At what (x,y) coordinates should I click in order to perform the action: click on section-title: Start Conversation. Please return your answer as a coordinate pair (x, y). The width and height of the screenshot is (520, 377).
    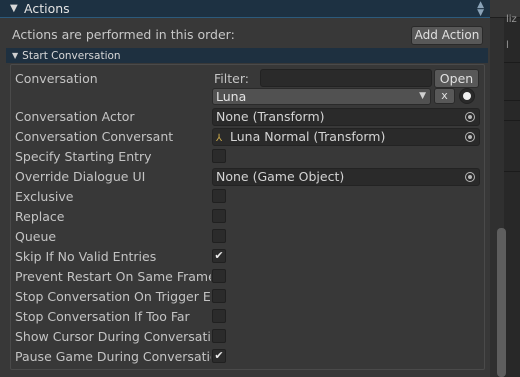
    Looking at the image, I should click on (71, 55).